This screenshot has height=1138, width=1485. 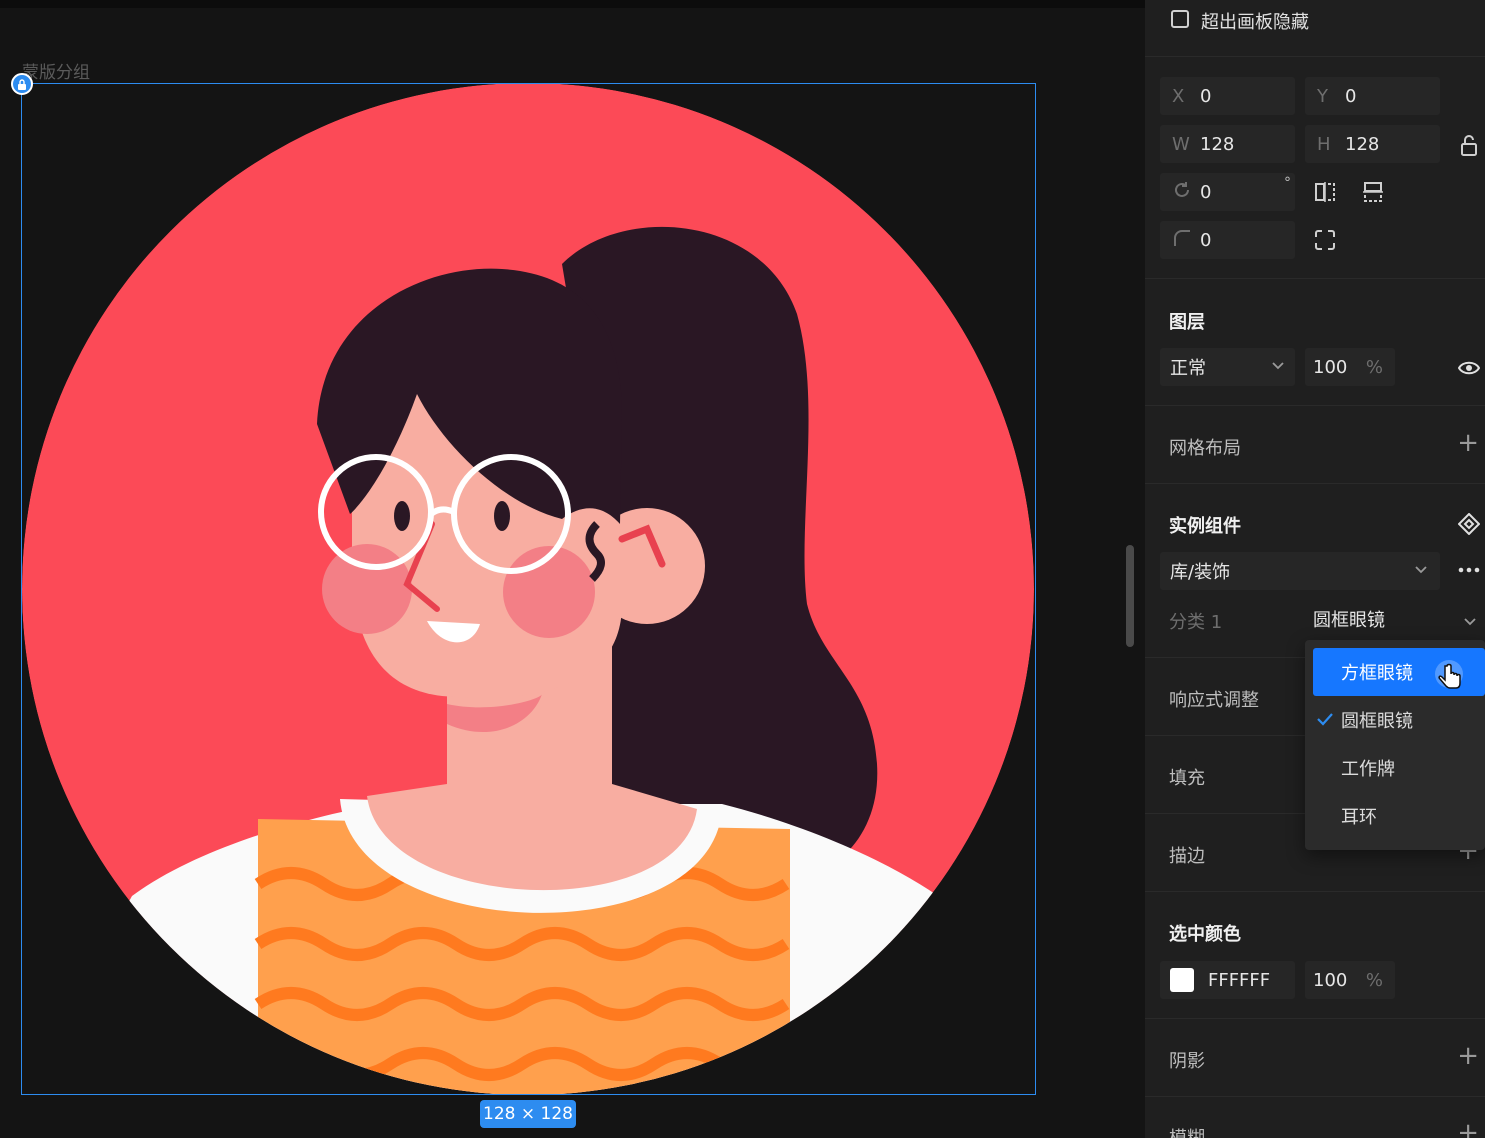 What do you see at coordinates (1205, 448) in the screenshot?
I see `grid-section-title: 网格布局` at bounding box center [1205, 448].